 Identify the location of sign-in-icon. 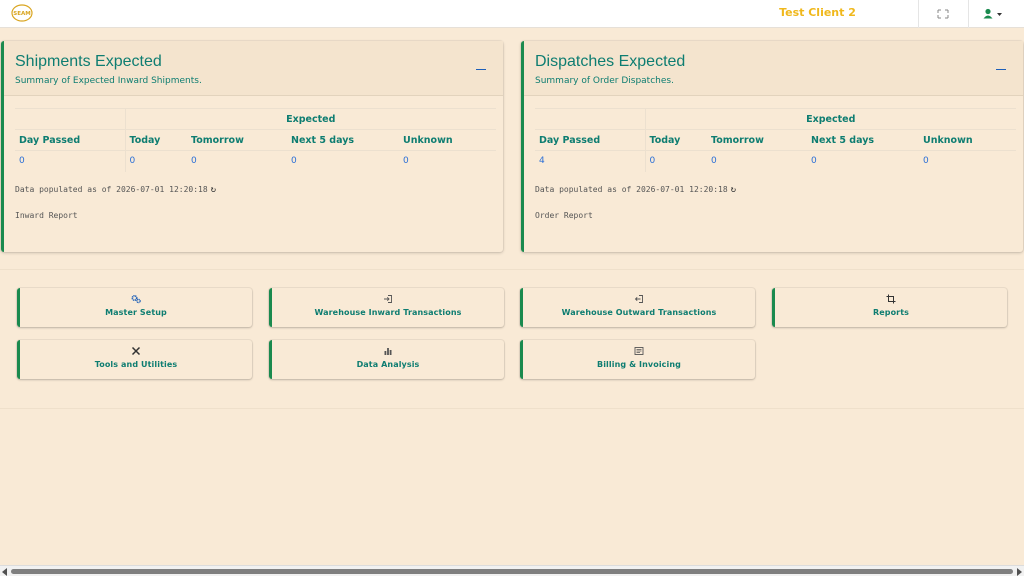
(388, 299).